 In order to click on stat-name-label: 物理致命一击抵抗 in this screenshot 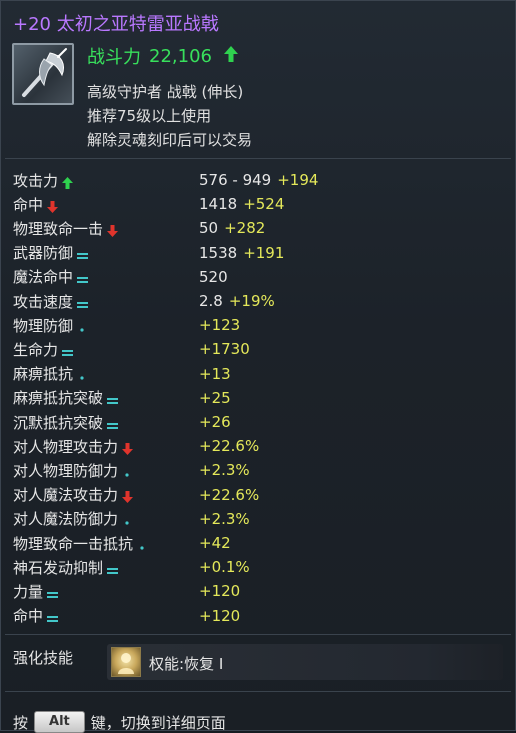, I will do `click(73, 543)`.